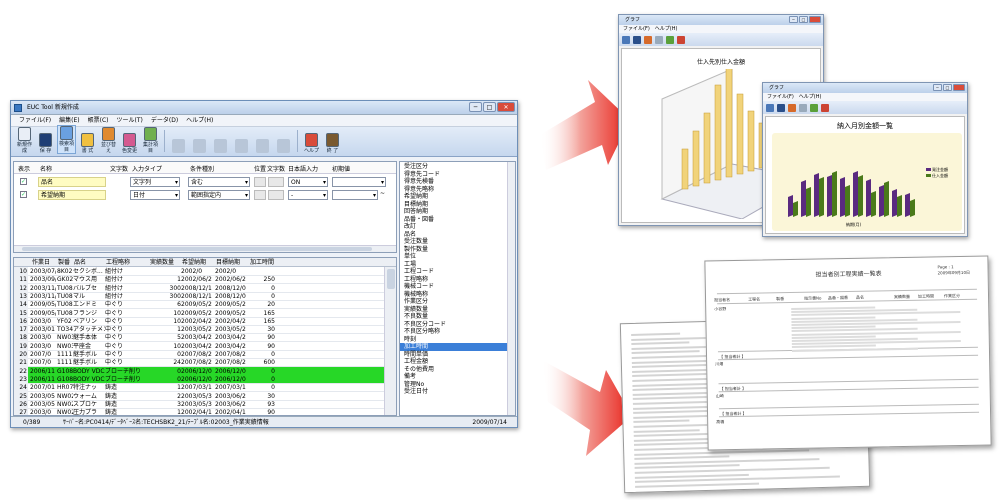 This screenshot has width=1000, height=500. Describe the element at coordinates (308, 195) in the screenshot. I see `ime-select: -` at that location.